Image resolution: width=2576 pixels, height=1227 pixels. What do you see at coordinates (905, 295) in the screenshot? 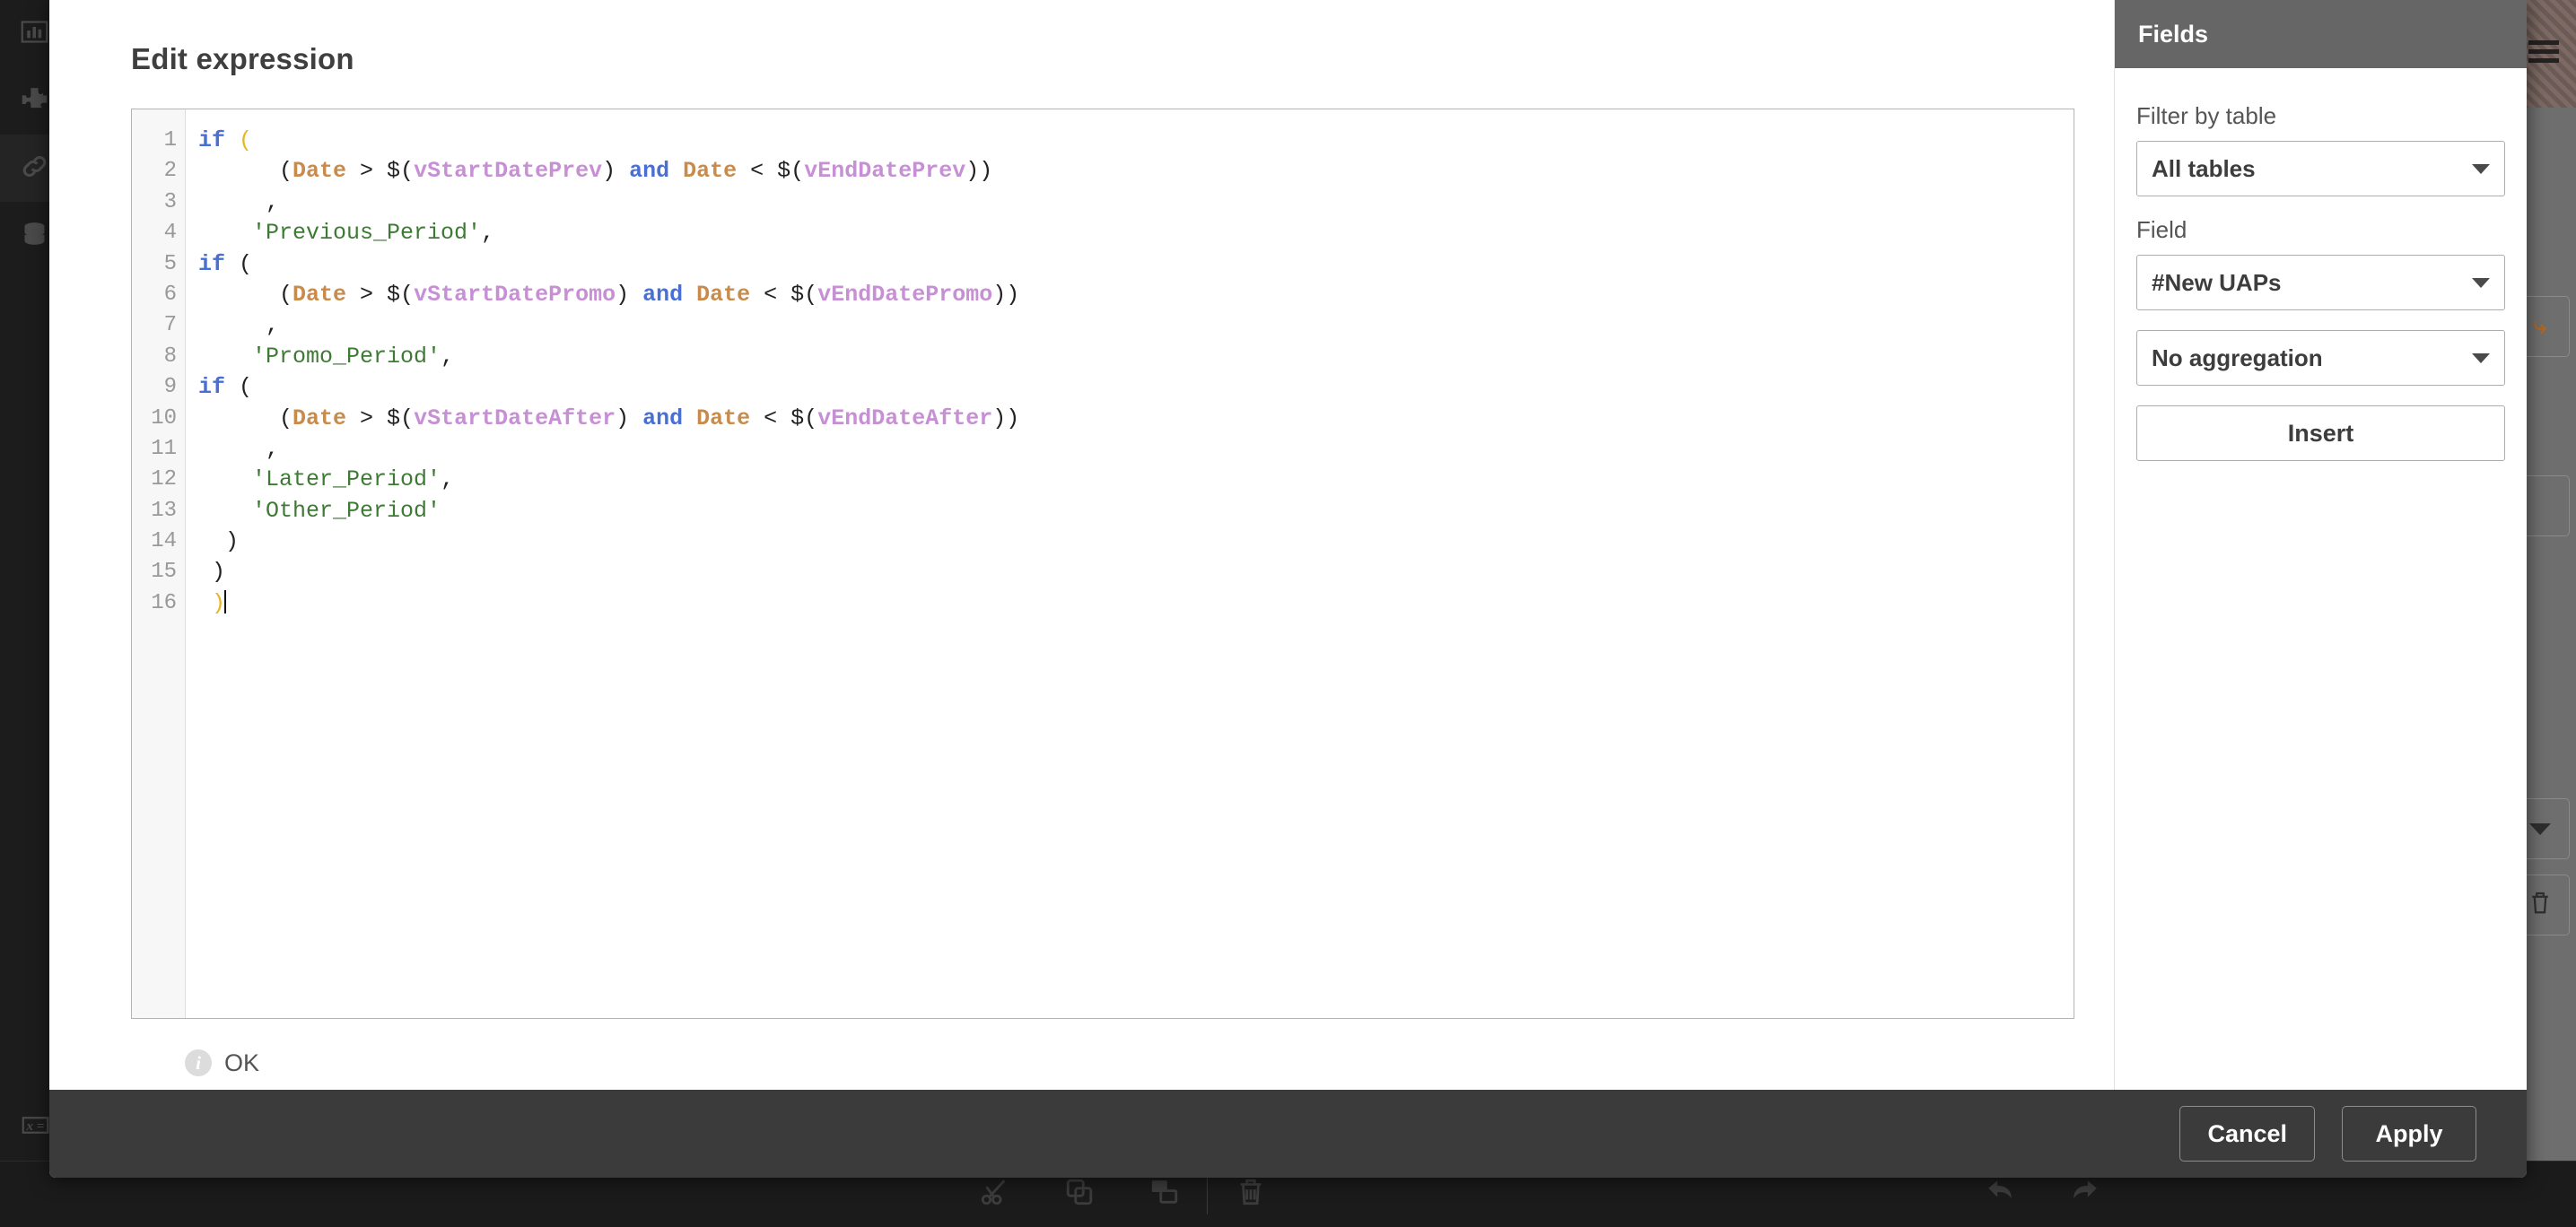
I see `code-token: vEndDatePromo` at bounding box center [905, 295].